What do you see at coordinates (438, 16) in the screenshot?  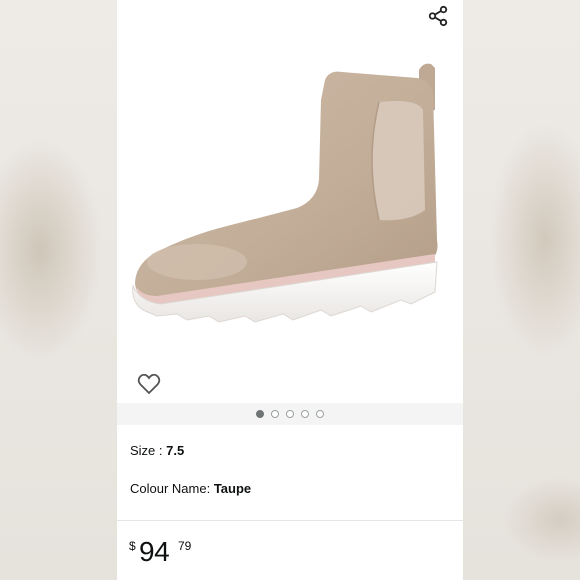 I see `share-icon` at bounding box center [438, 16].